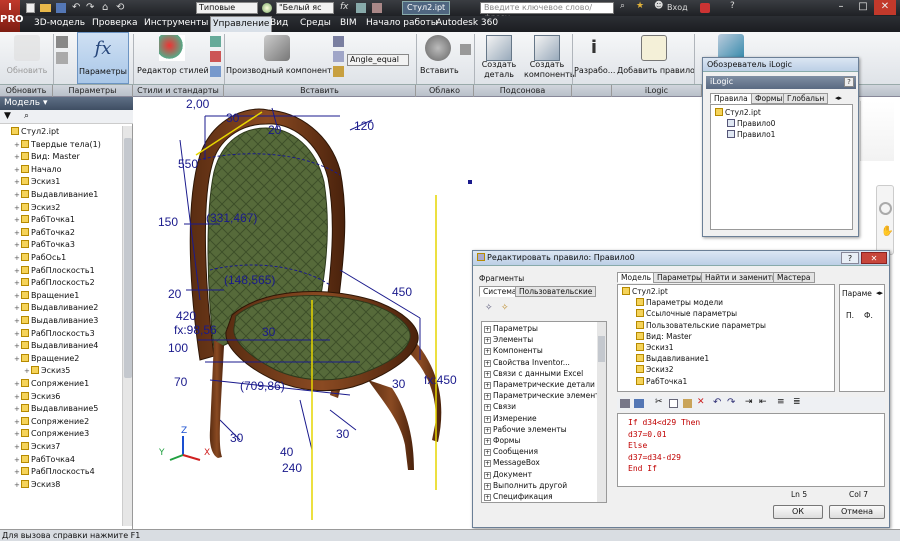 The image size is (900, 541). I want to click on model-tree-node: Эскиз1, so click(655, 348).